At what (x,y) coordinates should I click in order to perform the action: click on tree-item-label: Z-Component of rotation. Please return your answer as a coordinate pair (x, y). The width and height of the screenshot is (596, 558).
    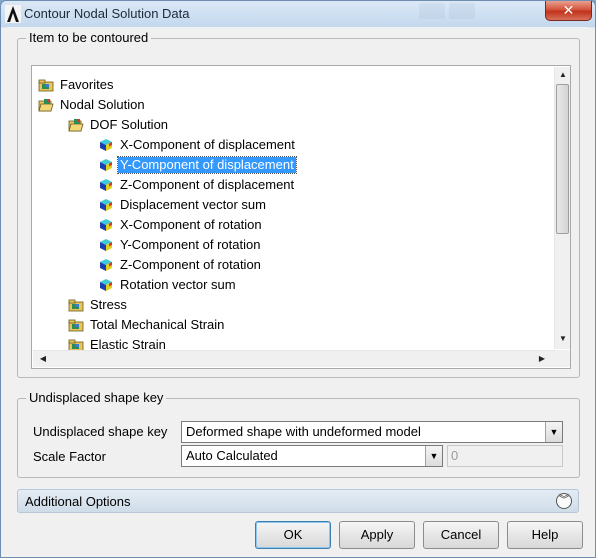
    Looking at the image, I should click on (190, 264).